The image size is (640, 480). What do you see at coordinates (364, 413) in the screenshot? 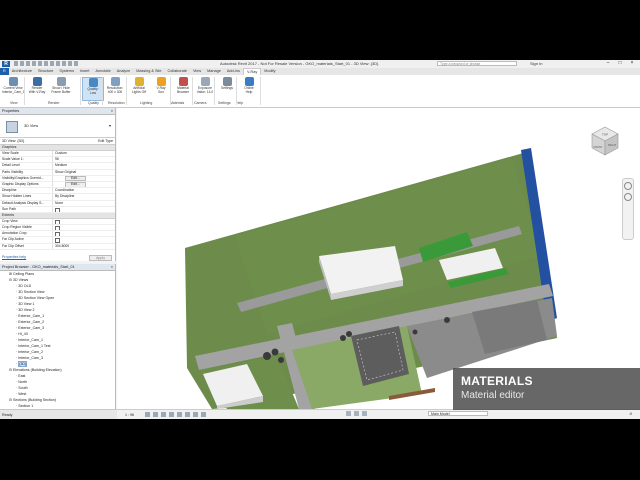
I see `filter-icon` at bounding box center [364, 413].